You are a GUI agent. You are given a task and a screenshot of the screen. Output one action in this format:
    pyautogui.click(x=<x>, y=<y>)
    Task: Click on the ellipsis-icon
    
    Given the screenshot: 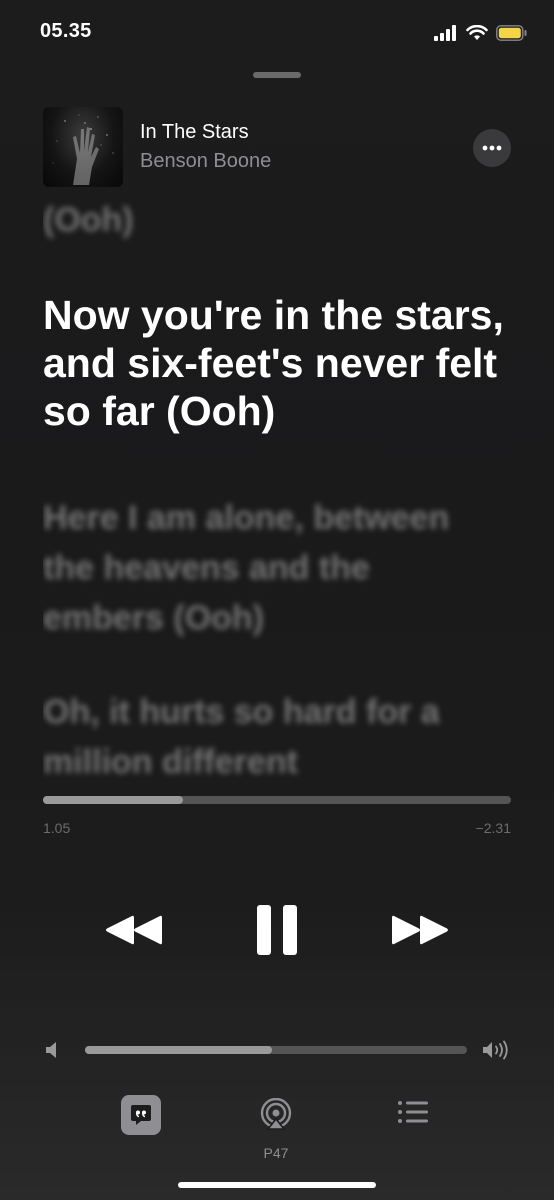 What is the action you would take?
    pyautogui.click(x=492, y=148)
    